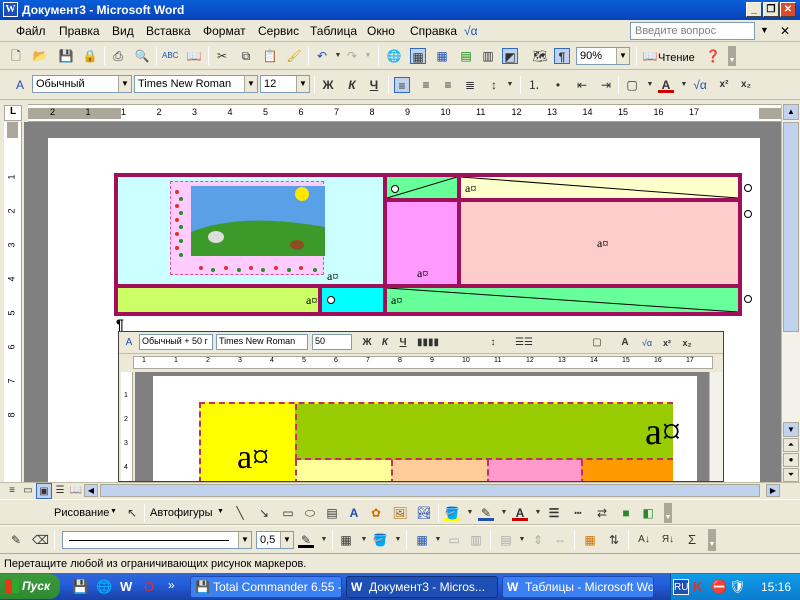 This screenshot has width=800, height=600. What do you see at coordinates (66, 56) in the screenshot?
I see `save-icon: 💾` at bounding box center [66, 56].